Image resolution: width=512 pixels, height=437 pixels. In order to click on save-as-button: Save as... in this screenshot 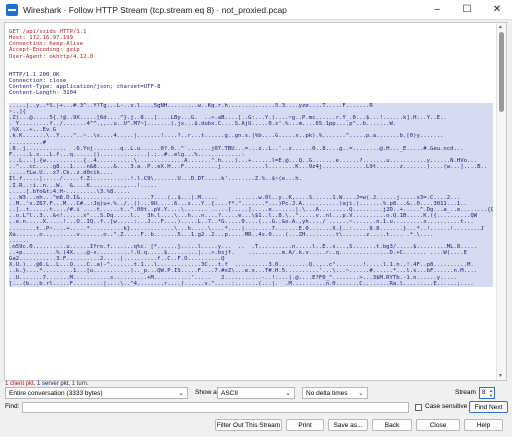, I will do `click(348, 425)`.